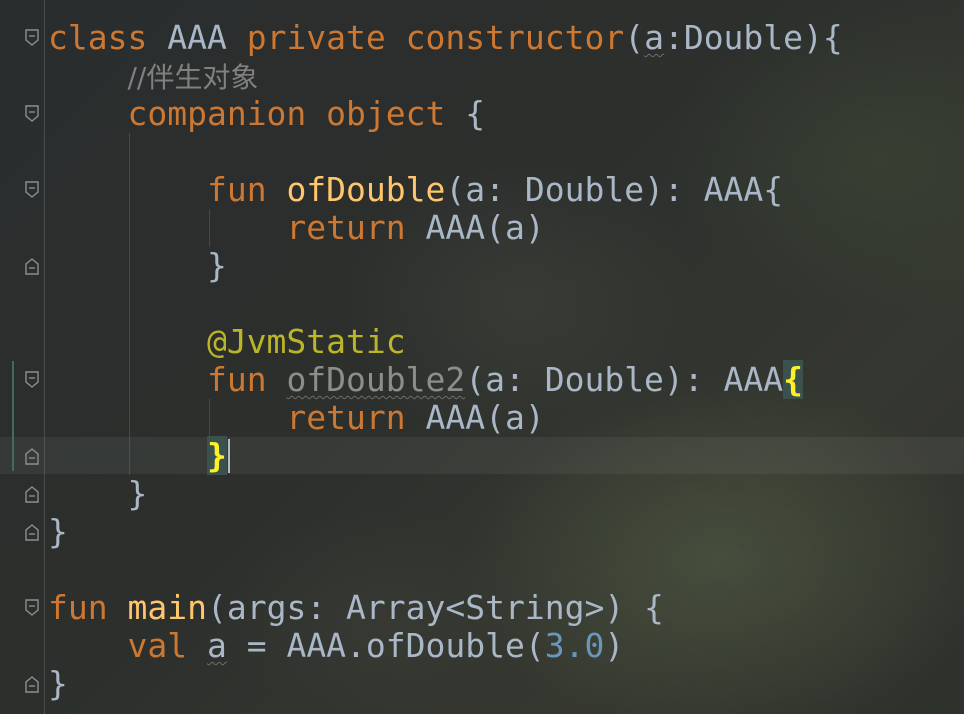 This screenshot has width=964, height=714. Describe the element at coordinates (228, 455) in the screenshot. I see `text-caret` at that location.